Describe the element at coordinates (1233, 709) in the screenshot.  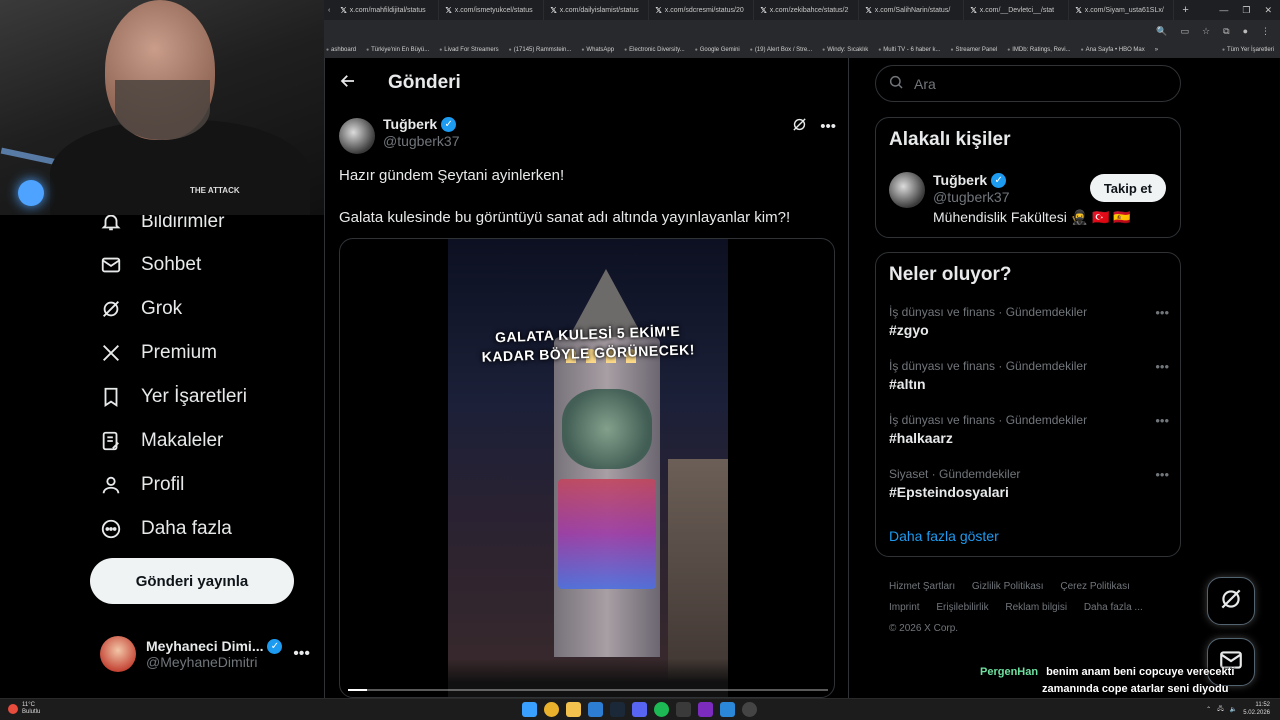
I see `volume-icon: 🔈` at that location.